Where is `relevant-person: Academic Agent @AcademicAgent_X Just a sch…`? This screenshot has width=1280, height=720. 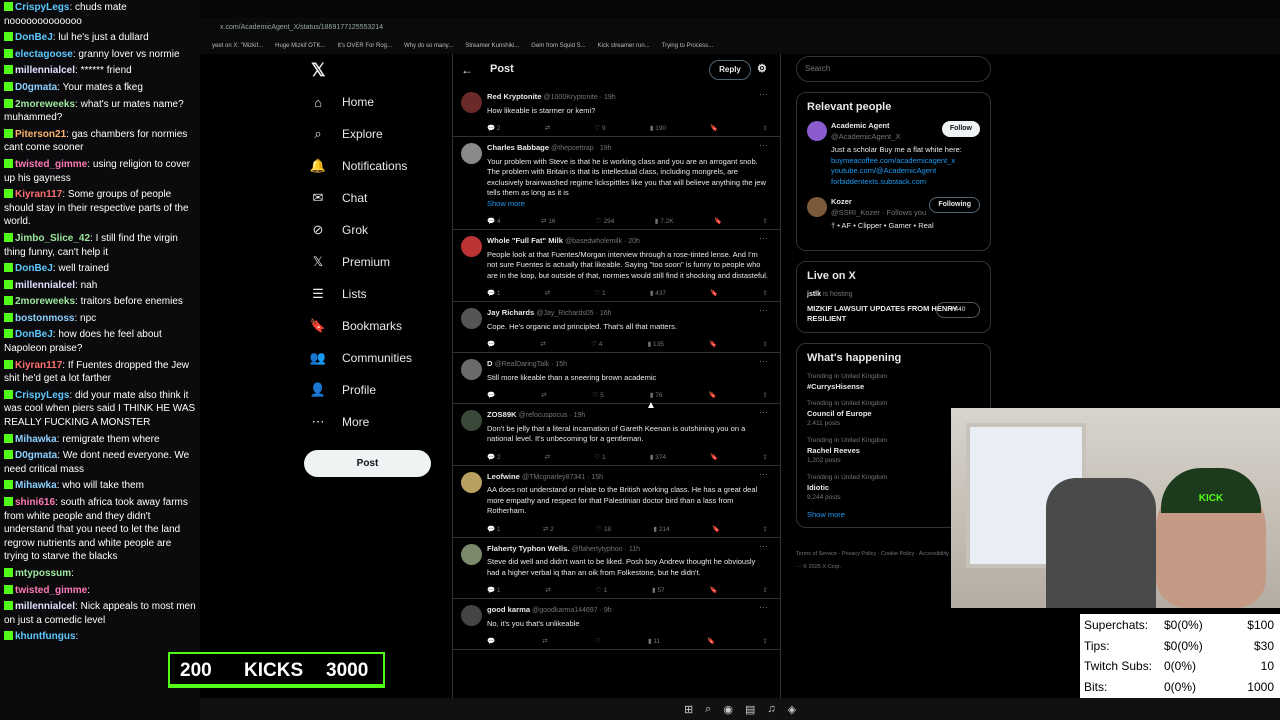
relevant-person: Academic Agent @AcademicAgent_X Just a sch… is located at coordinates (893, 154).